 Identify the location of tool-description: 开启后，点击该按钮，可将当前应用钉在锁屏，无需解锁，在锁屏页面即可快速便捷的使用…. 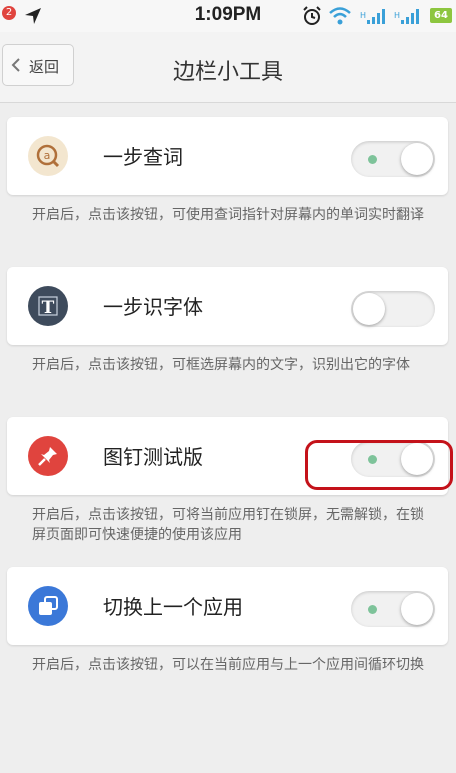
(228, 525).